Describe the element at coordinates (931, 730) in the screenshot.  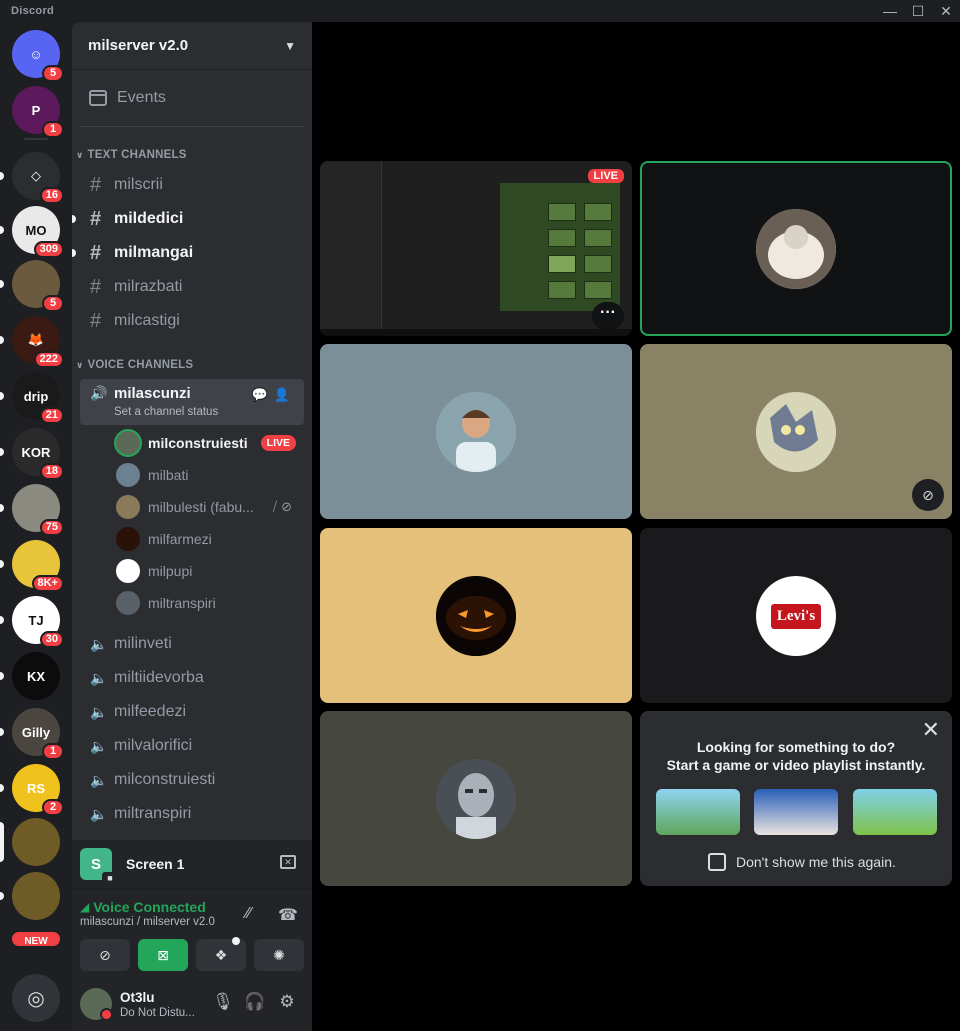
I see `close-icon: ✕` at that location.